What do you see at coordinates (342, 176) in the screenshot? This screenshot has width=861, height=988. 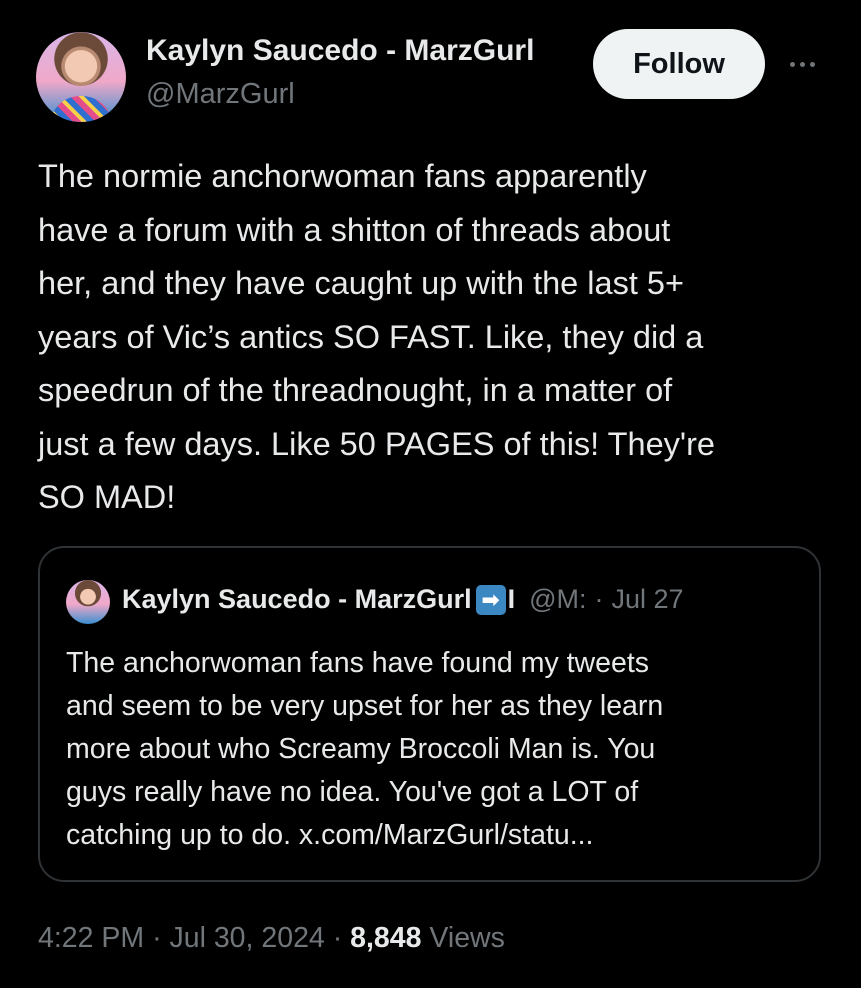 I see `tweet-line: The normie anchorwoman fans apparently` at bounding box center [342, 176].